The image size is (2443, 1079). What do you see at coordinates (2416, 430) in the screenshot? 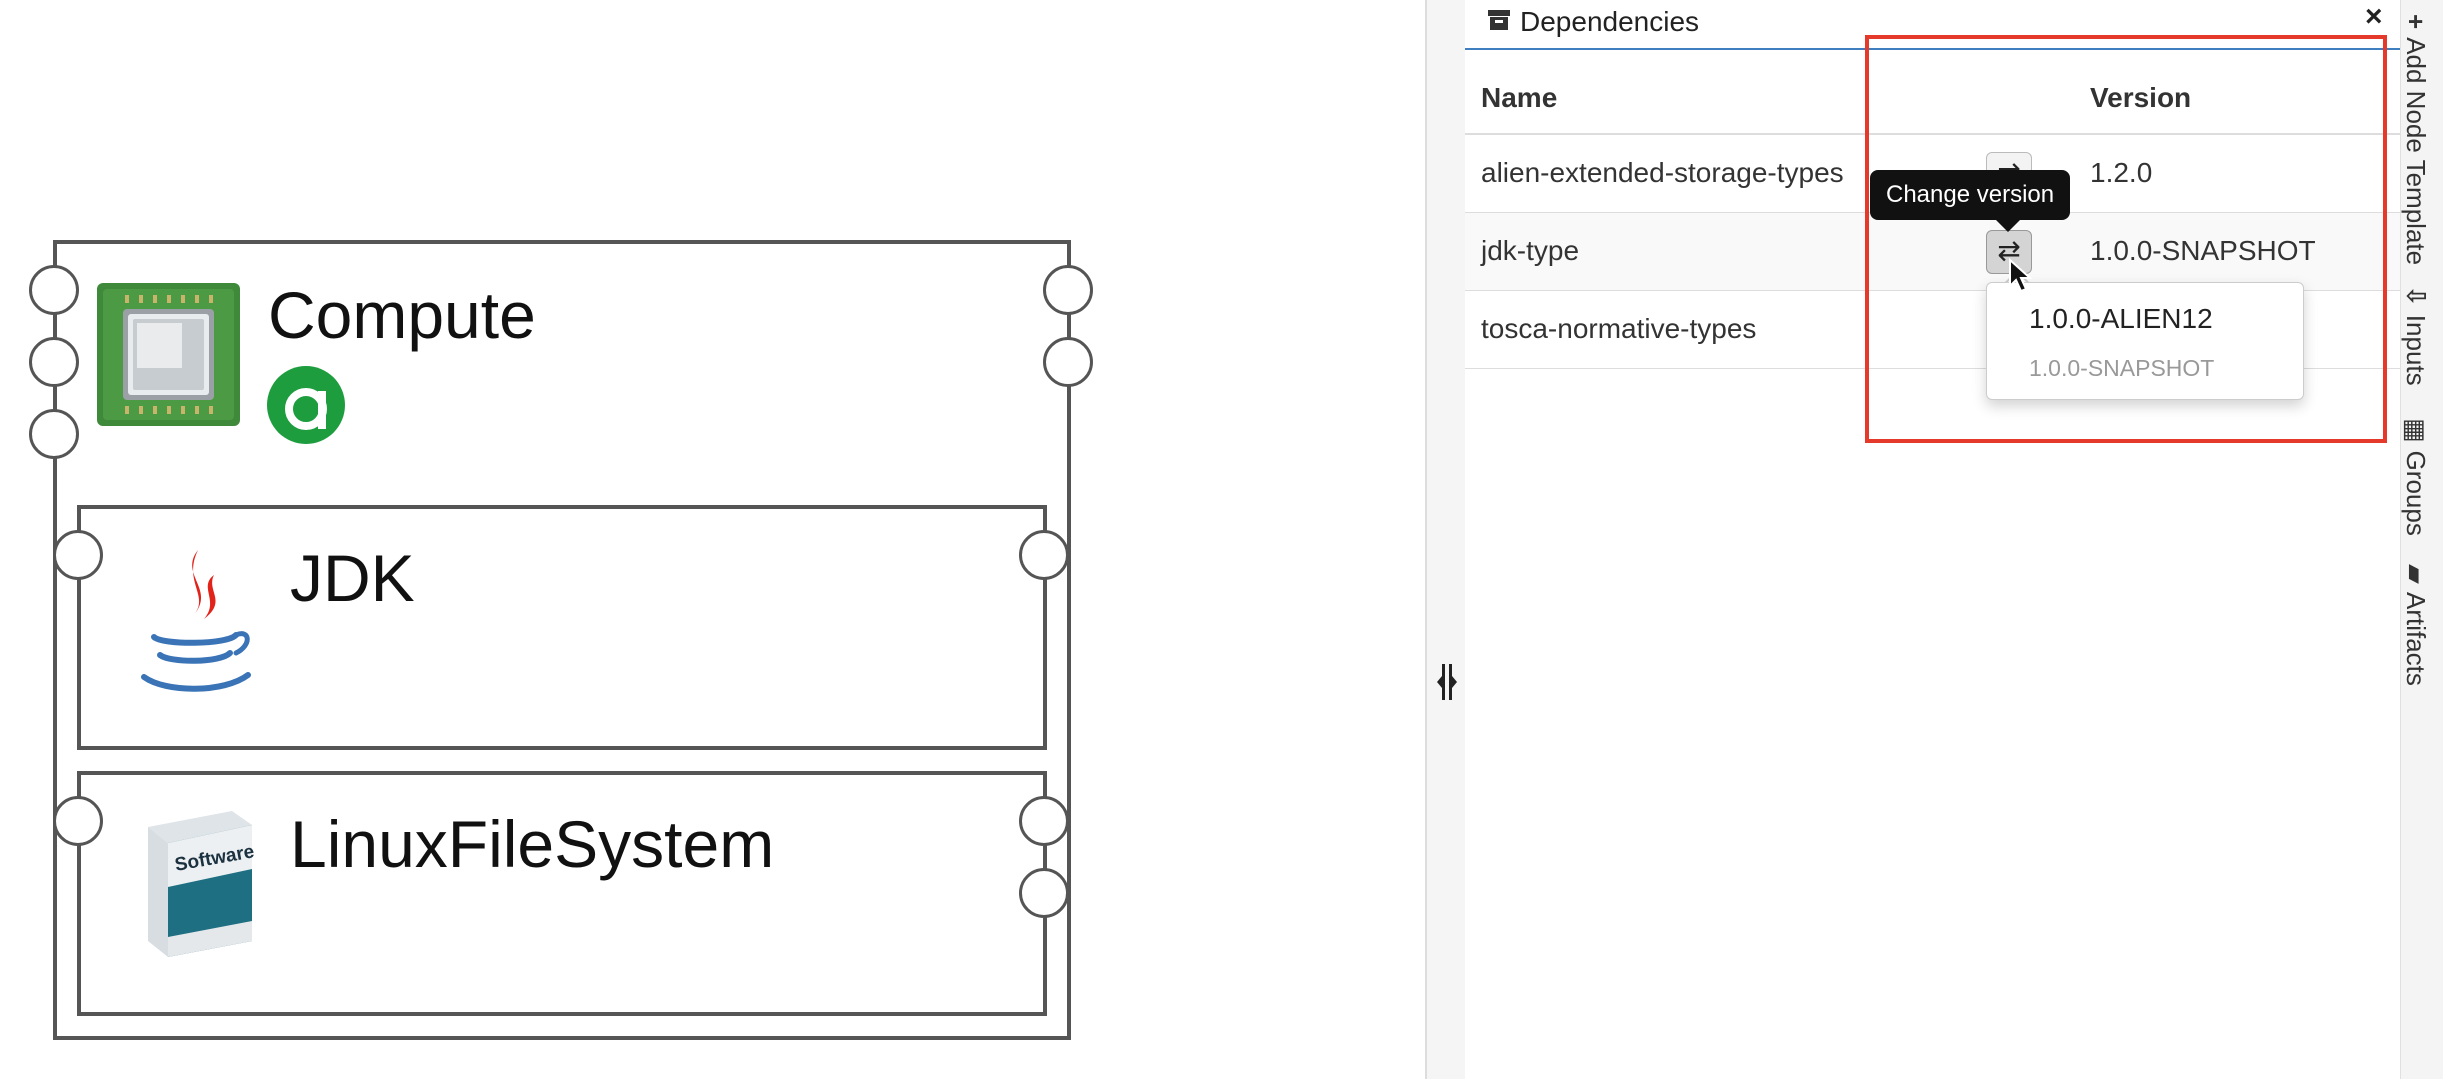
I see `groups-icon: ▦` at bounding box center [2416, 430].